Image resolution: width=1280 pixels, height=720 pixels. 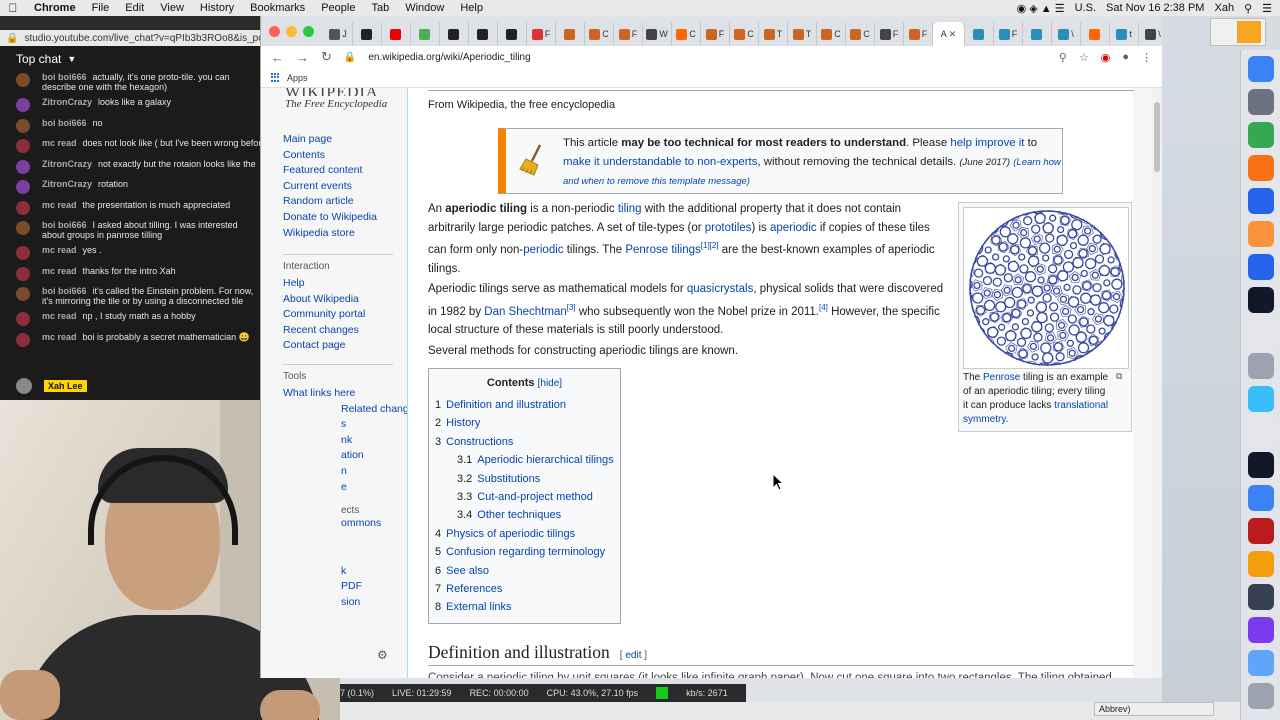 What do you see at coordinates (101, 8) in the screenshot?
I see `menu-file: File` at bounding box center [101, 8].